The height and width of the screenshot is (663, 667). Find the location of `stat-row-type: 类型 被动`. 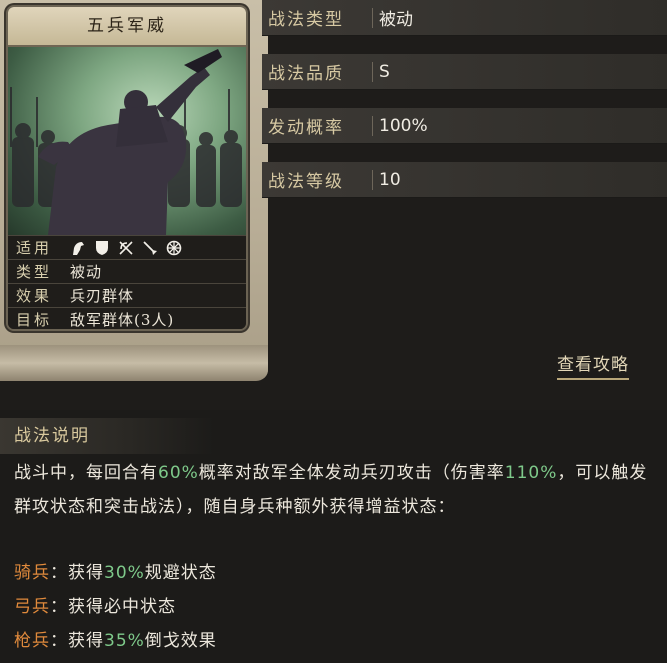

stat-row-type: 类型 被动 is located at coordinates (127, 271).